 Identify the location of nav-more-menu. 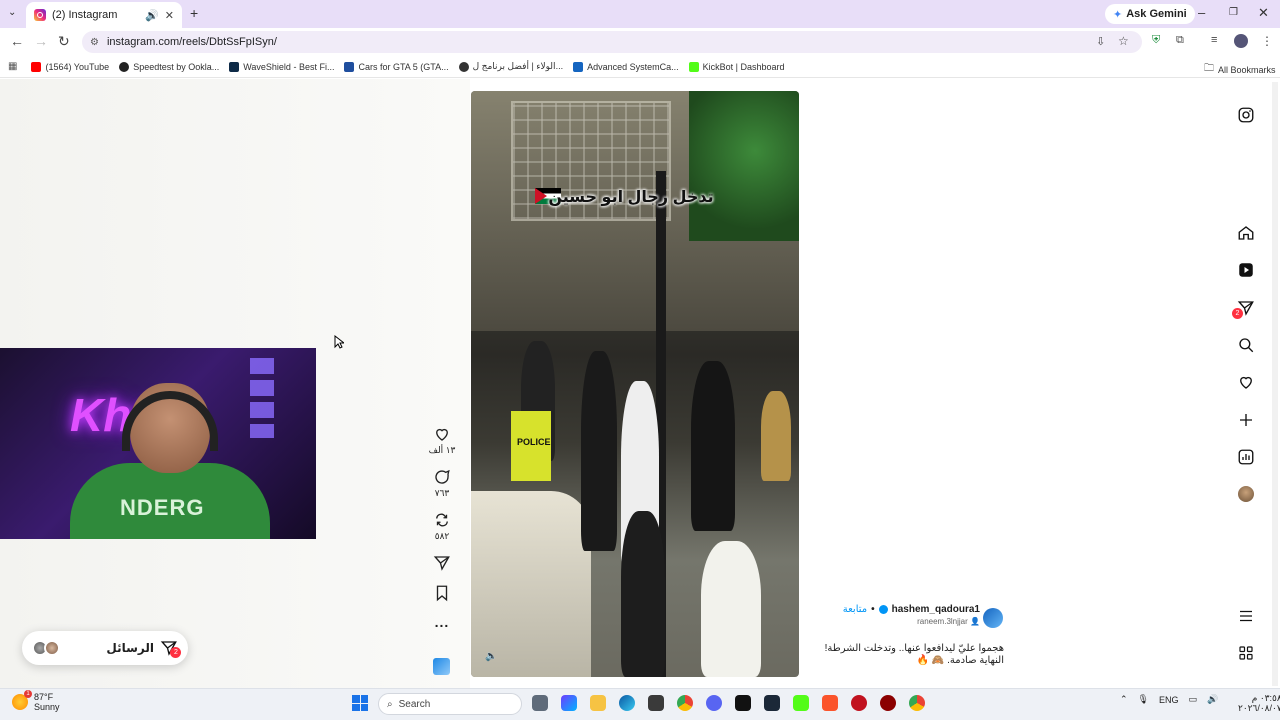
(1246, 616).